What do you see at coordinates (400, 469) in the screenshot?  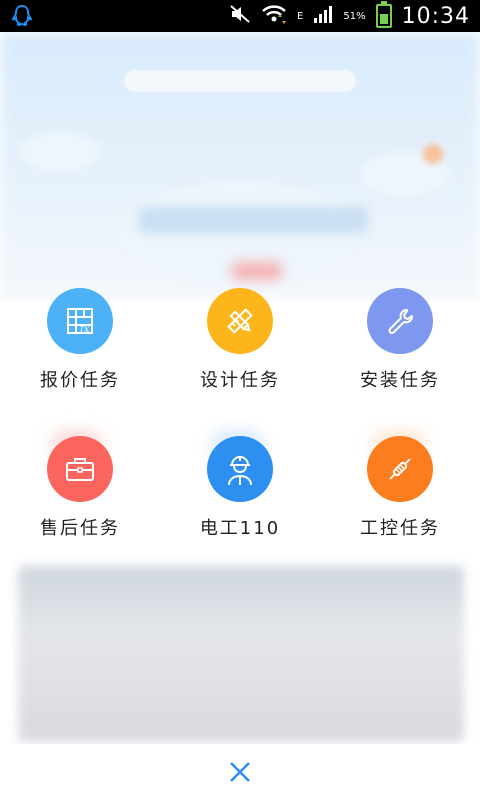 I see `tester-pen-icon` at bounding box center [400, 469].